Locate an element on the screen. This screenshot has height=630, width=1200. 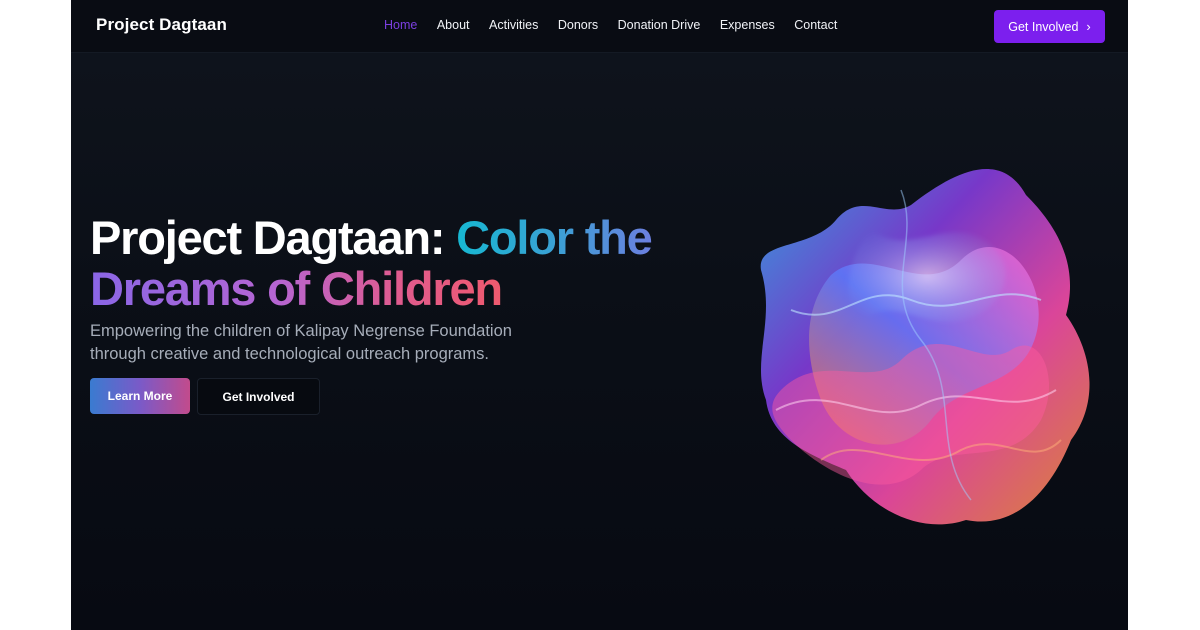
get-involved-button: Get Involved is located at coordinates (258, 396).